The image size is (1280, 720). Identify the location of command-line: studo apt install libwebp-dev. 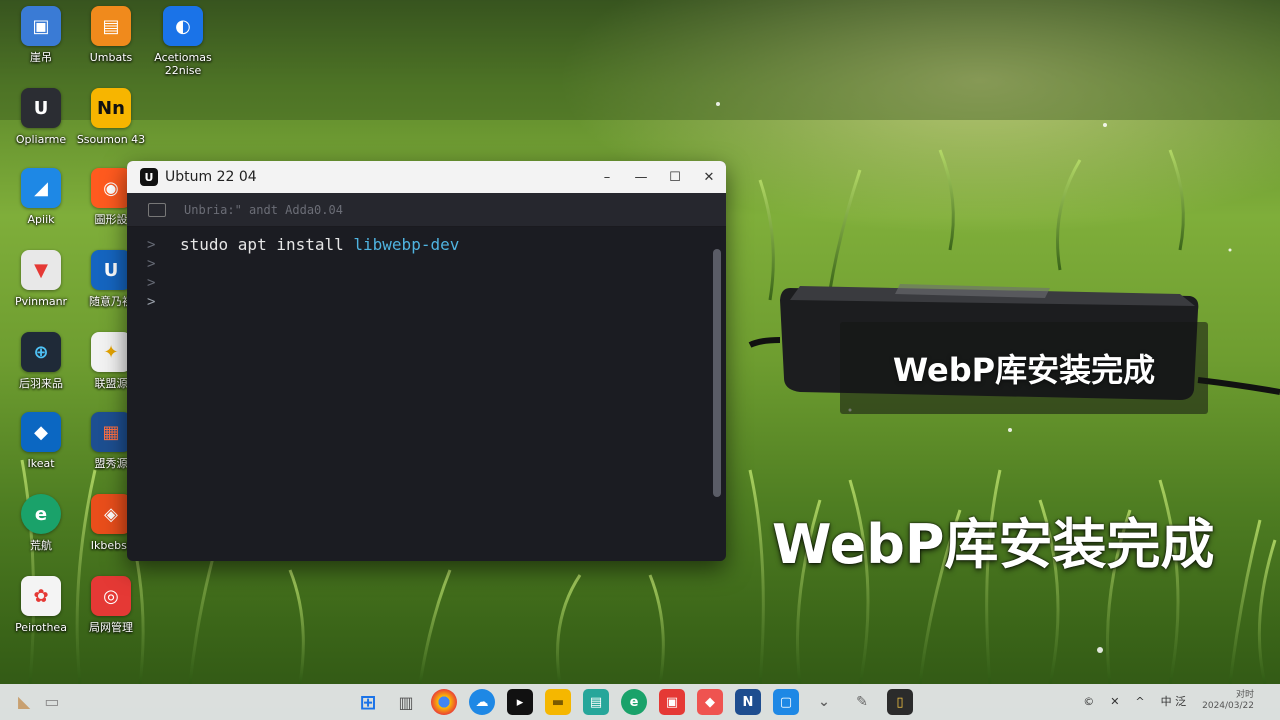
(319, 244).